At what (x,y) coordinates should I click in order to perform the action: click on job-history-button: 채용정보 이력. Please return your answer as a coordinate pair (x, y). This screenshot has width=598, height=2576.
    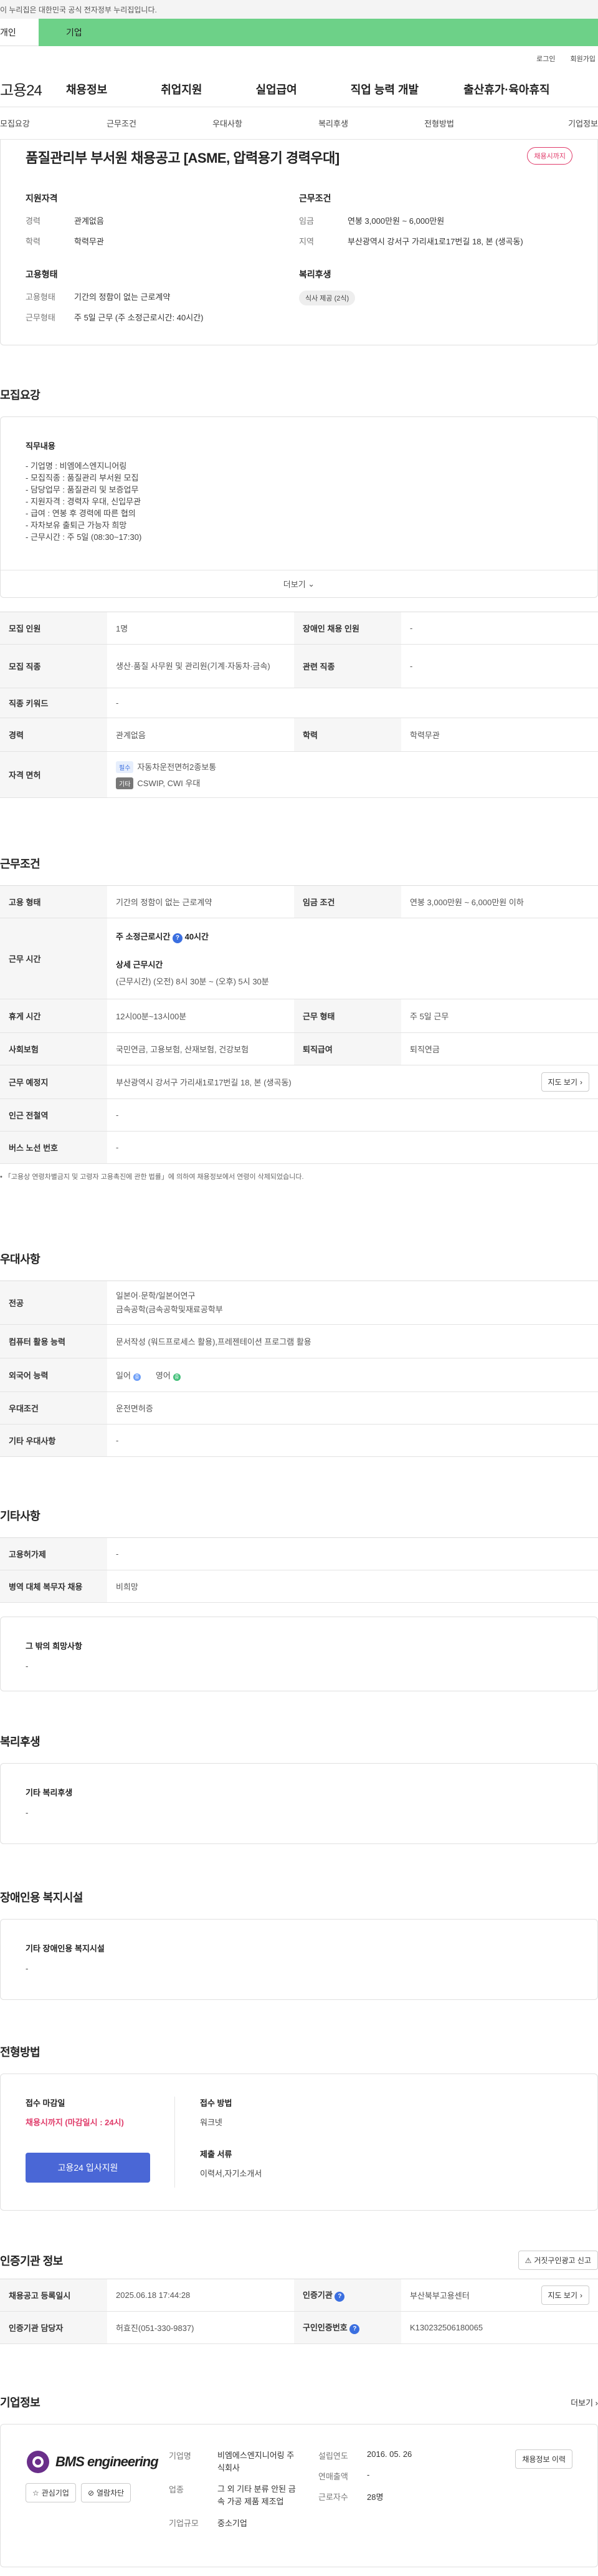
    Looking at the image, I should click on (543, 2459).